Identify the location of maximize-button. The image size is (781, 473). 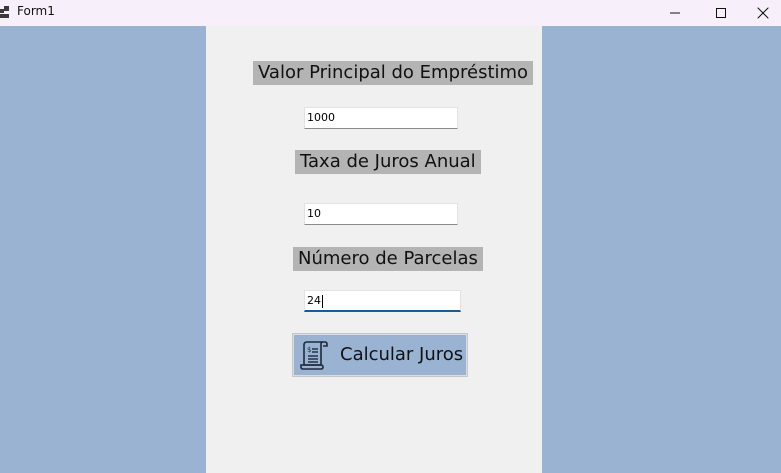
(721, 13).